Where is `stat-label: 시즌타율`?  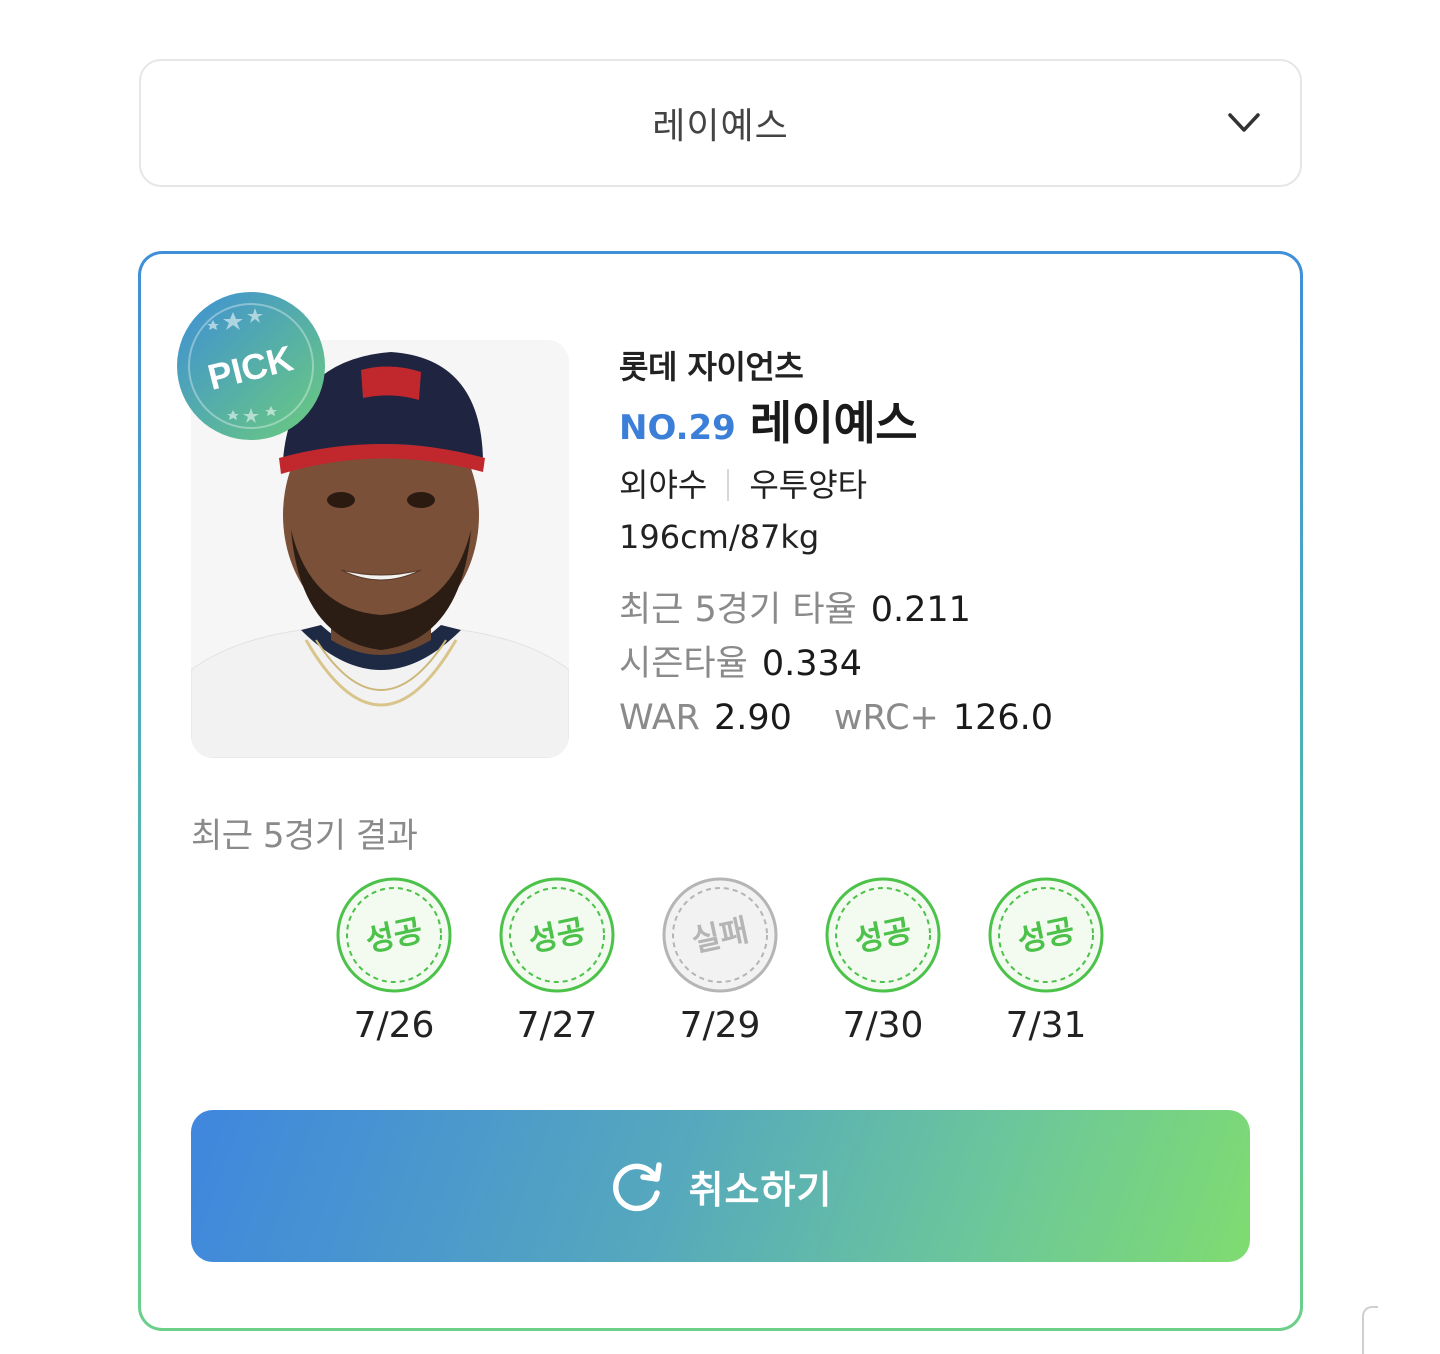
stat-label: 시즌타율 is located at coordinates (683, 664).